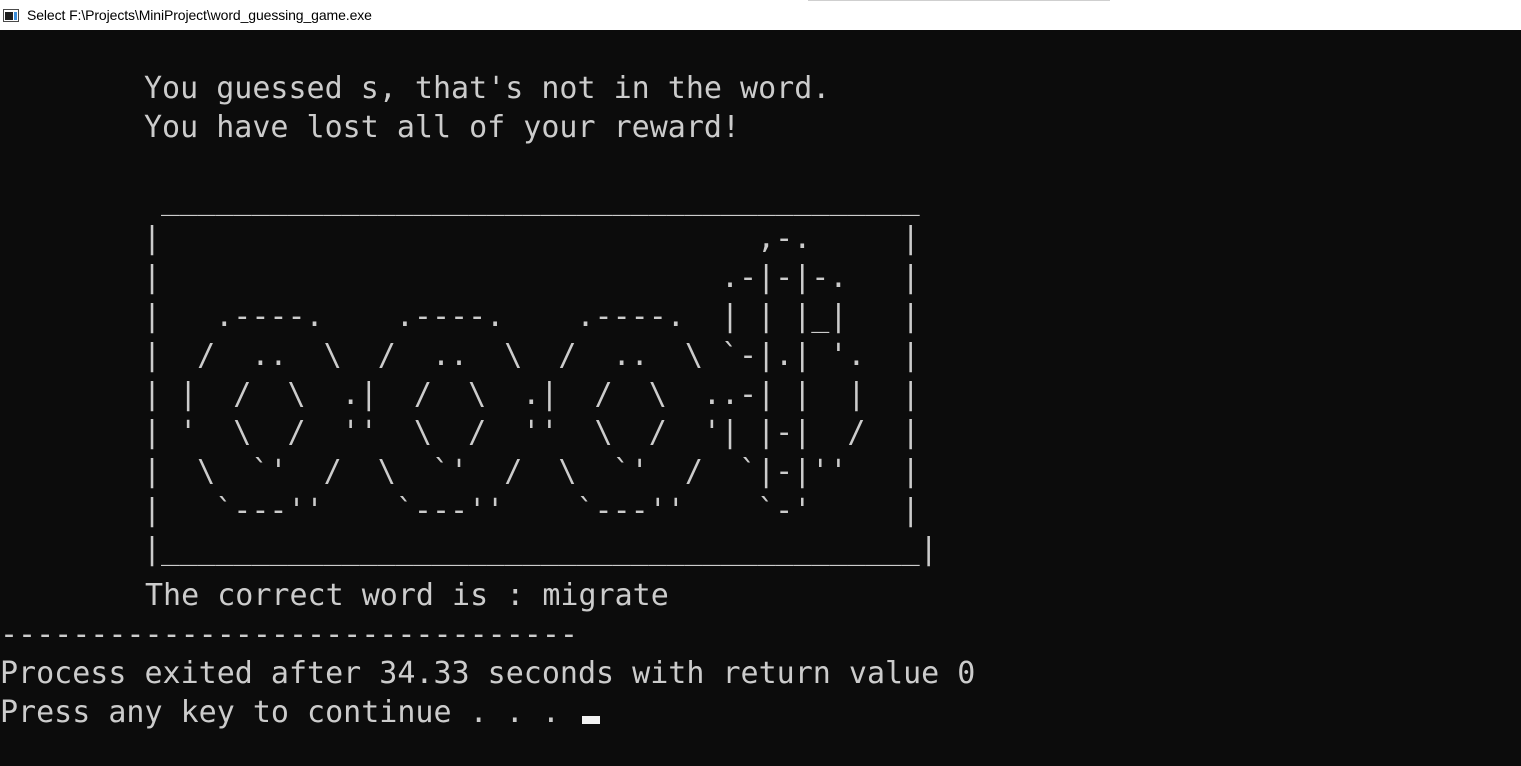  Describe the element at coordinates (289, 712) in the screenshot. I see `continue-prompt-text: Press any key to continue . . .` at that location.